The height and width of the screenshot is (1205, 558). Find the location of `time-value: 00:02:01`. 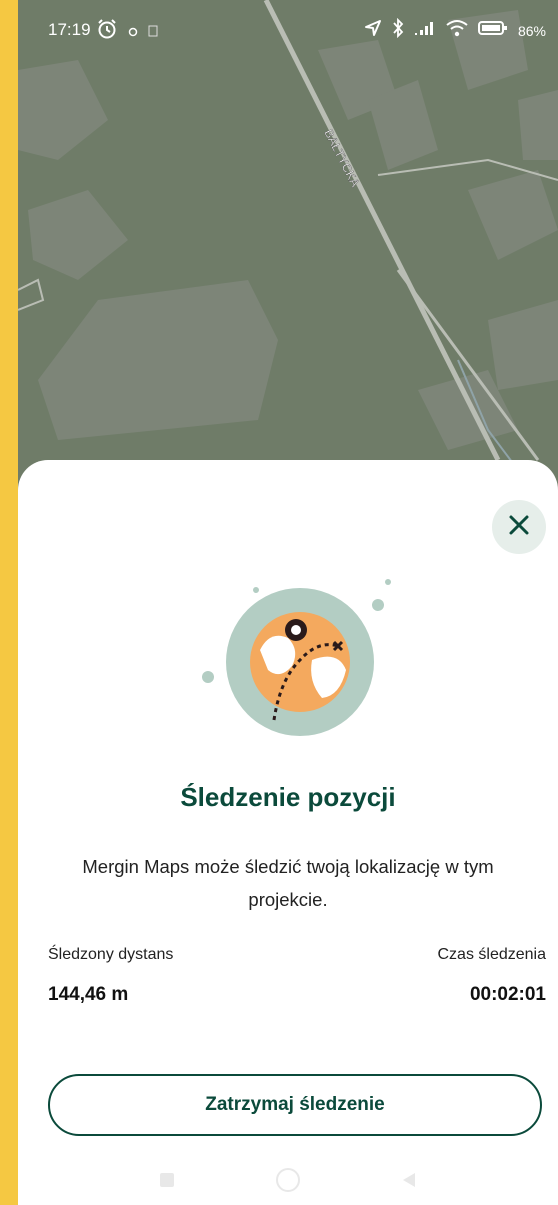

time-value: 00:02:01 is located at coordinates (507, 994).